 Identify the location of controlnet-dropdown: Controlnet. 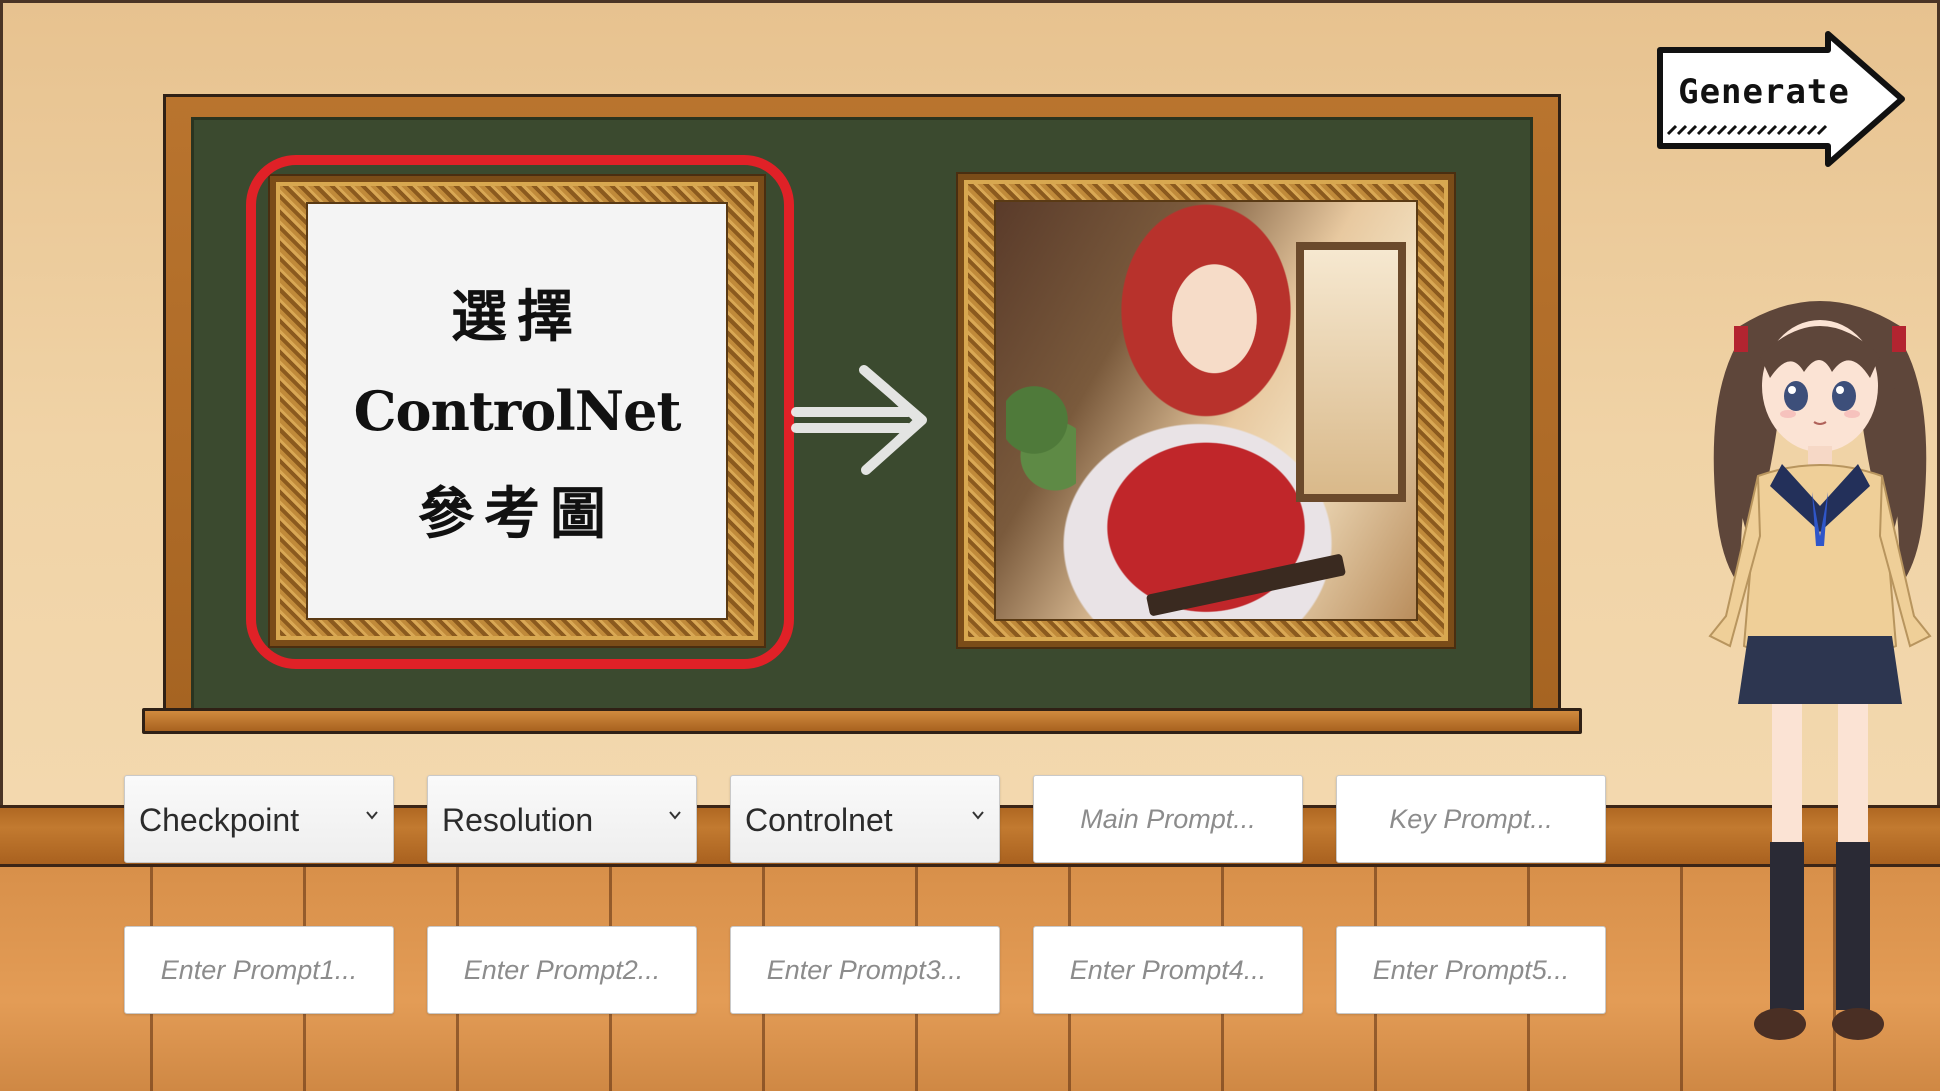
(865, 819).